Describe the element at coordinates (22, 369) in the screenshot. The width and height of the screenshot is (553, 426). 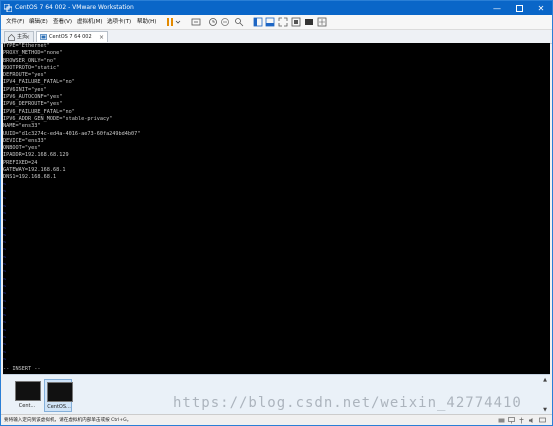
I see `vim-mode-indicator: -- INSERT --` at that location.